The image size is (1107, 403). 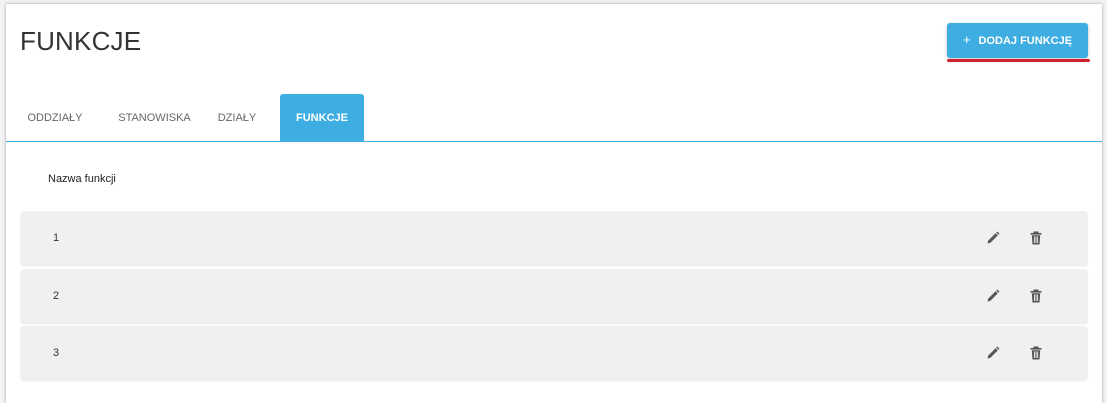 What do you see at coordinates (554, 118) in the screenshot?
I see `tab-bar: ODDZIAŁY STANOWISKA DZIAŁY FUNKCJE` at bounding box center [554, 118].